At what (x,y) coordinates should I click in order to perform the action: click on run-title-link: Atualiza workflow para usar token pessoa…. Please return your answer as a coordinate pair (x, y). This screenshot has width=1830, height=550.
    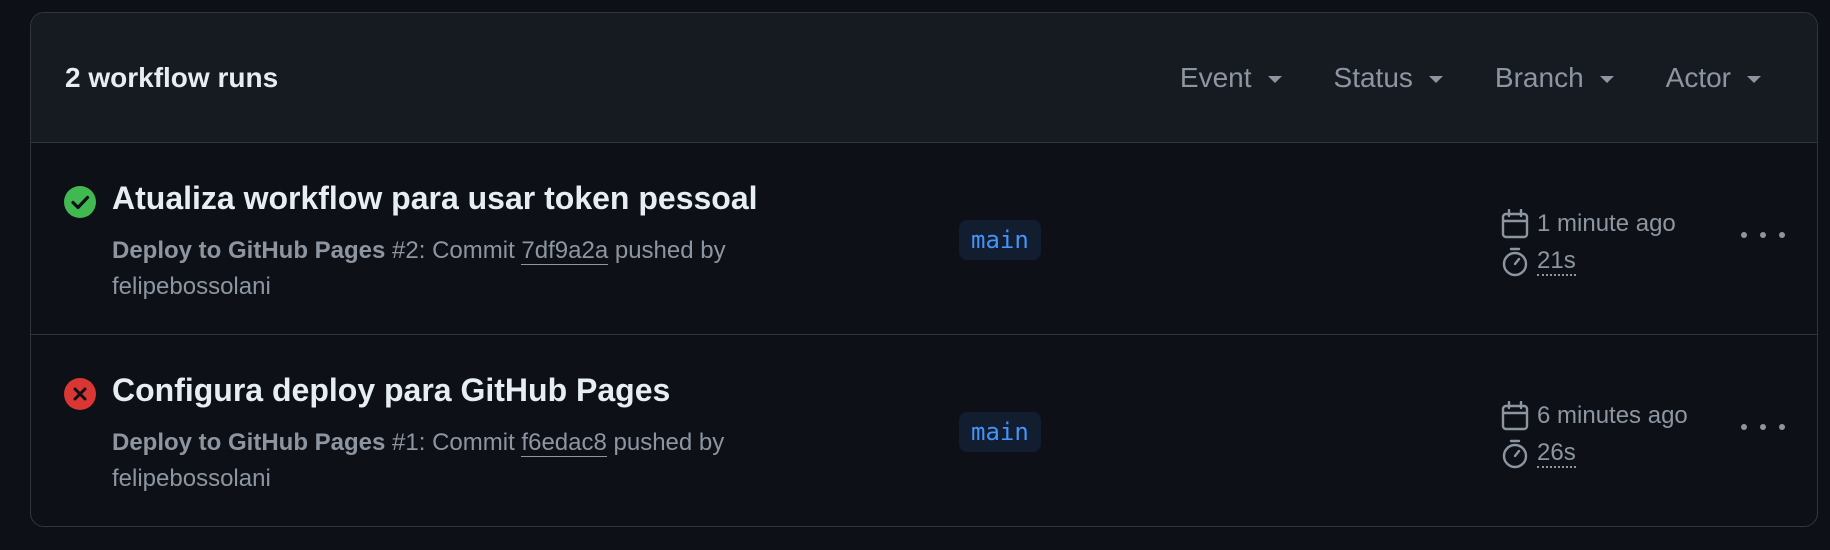
    Looking at the image, I should click on (435, 198).